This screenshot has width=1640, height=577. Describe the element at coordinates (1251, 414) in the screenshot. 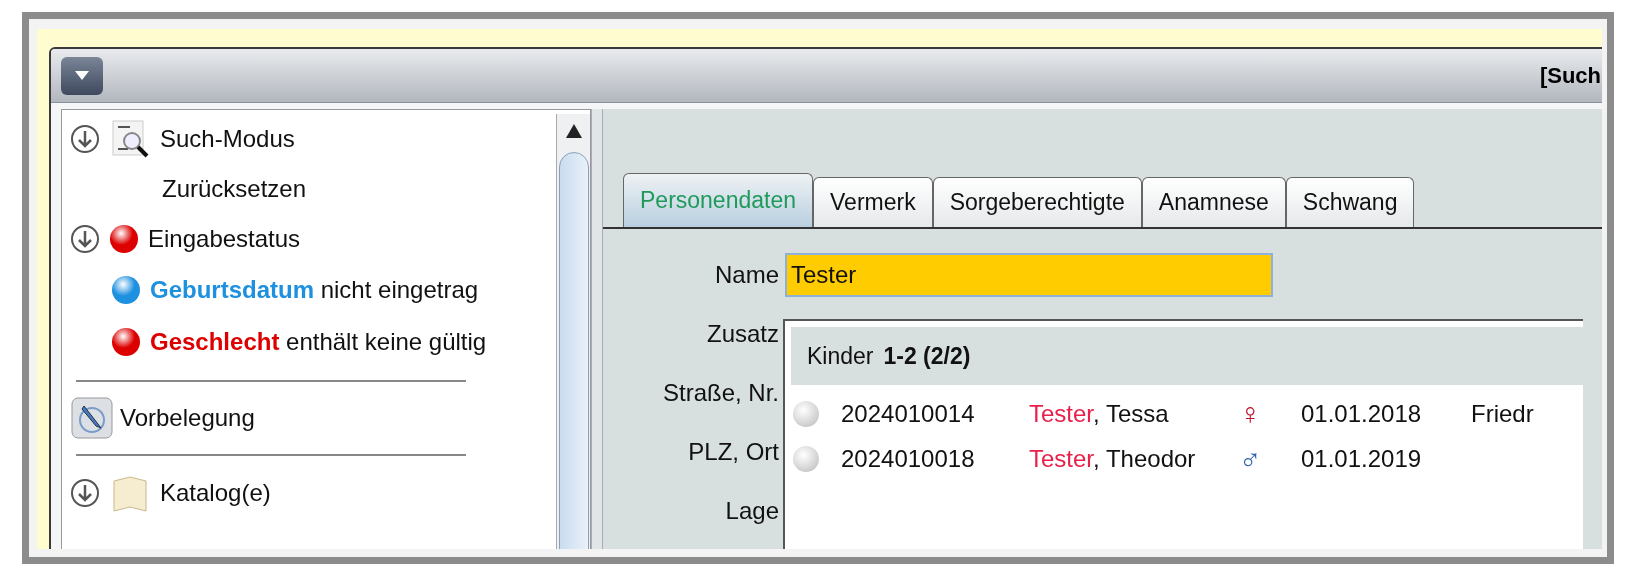

I see `sex-symbol: ♀` at that location.